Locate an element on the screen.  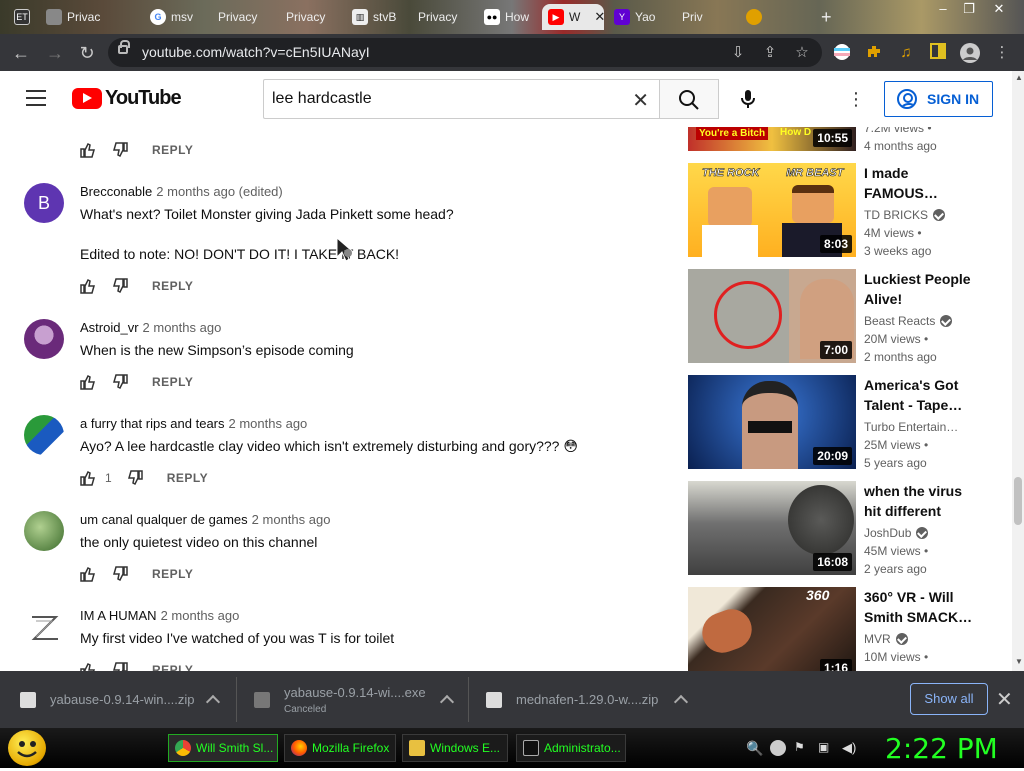
video-channel: JoshDub is located at coordinates (896, 533).